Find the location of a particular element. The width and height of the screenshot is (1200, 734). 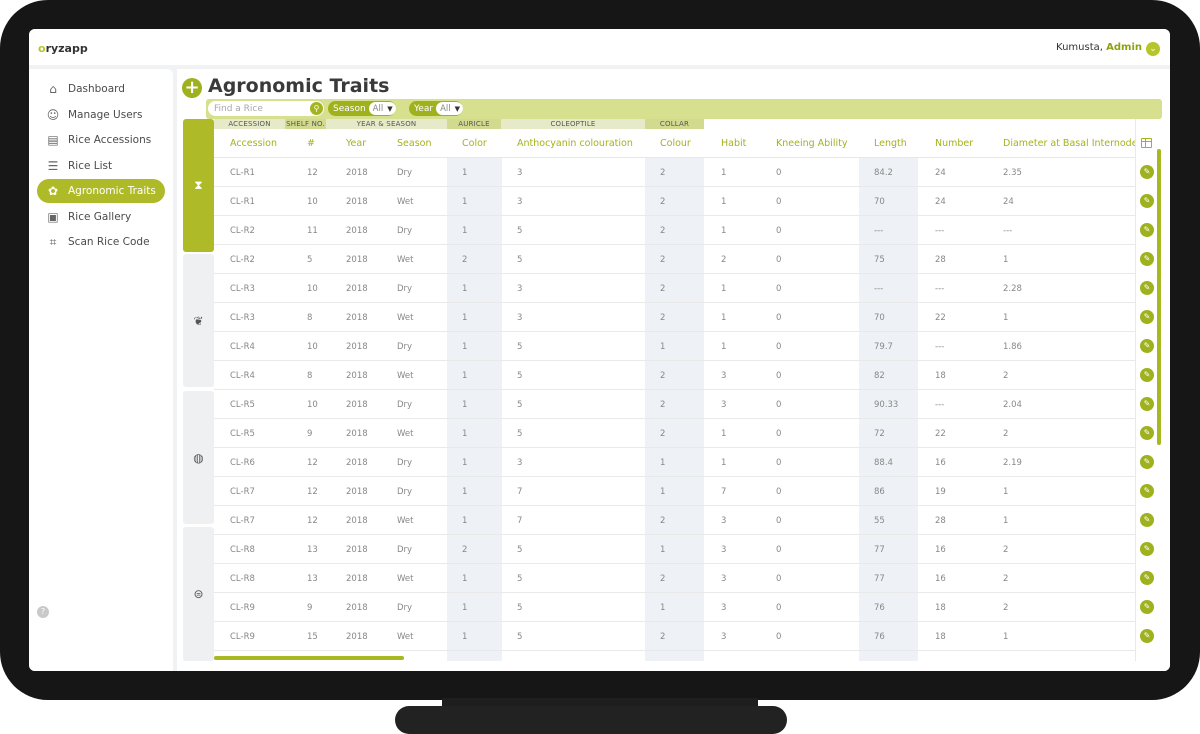

sidebar-item-label: Scan Rice Code is located at coordinates (109, 242).